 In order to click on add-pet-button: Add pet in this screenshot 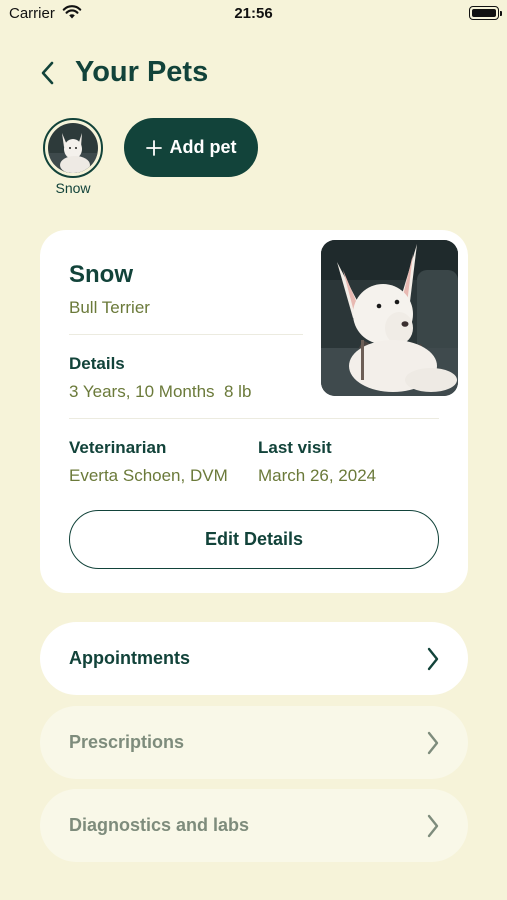, I will do `click(191, 147)`.